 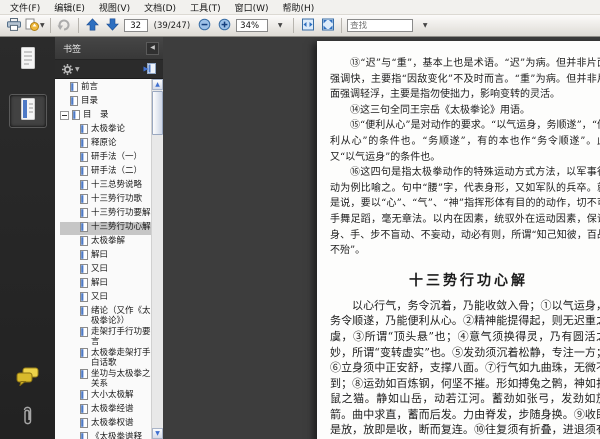 What do you see at coordinates (64, 115) in the screenshot?
I see `collapse-expander-icon` at bounding box center [64, 115].